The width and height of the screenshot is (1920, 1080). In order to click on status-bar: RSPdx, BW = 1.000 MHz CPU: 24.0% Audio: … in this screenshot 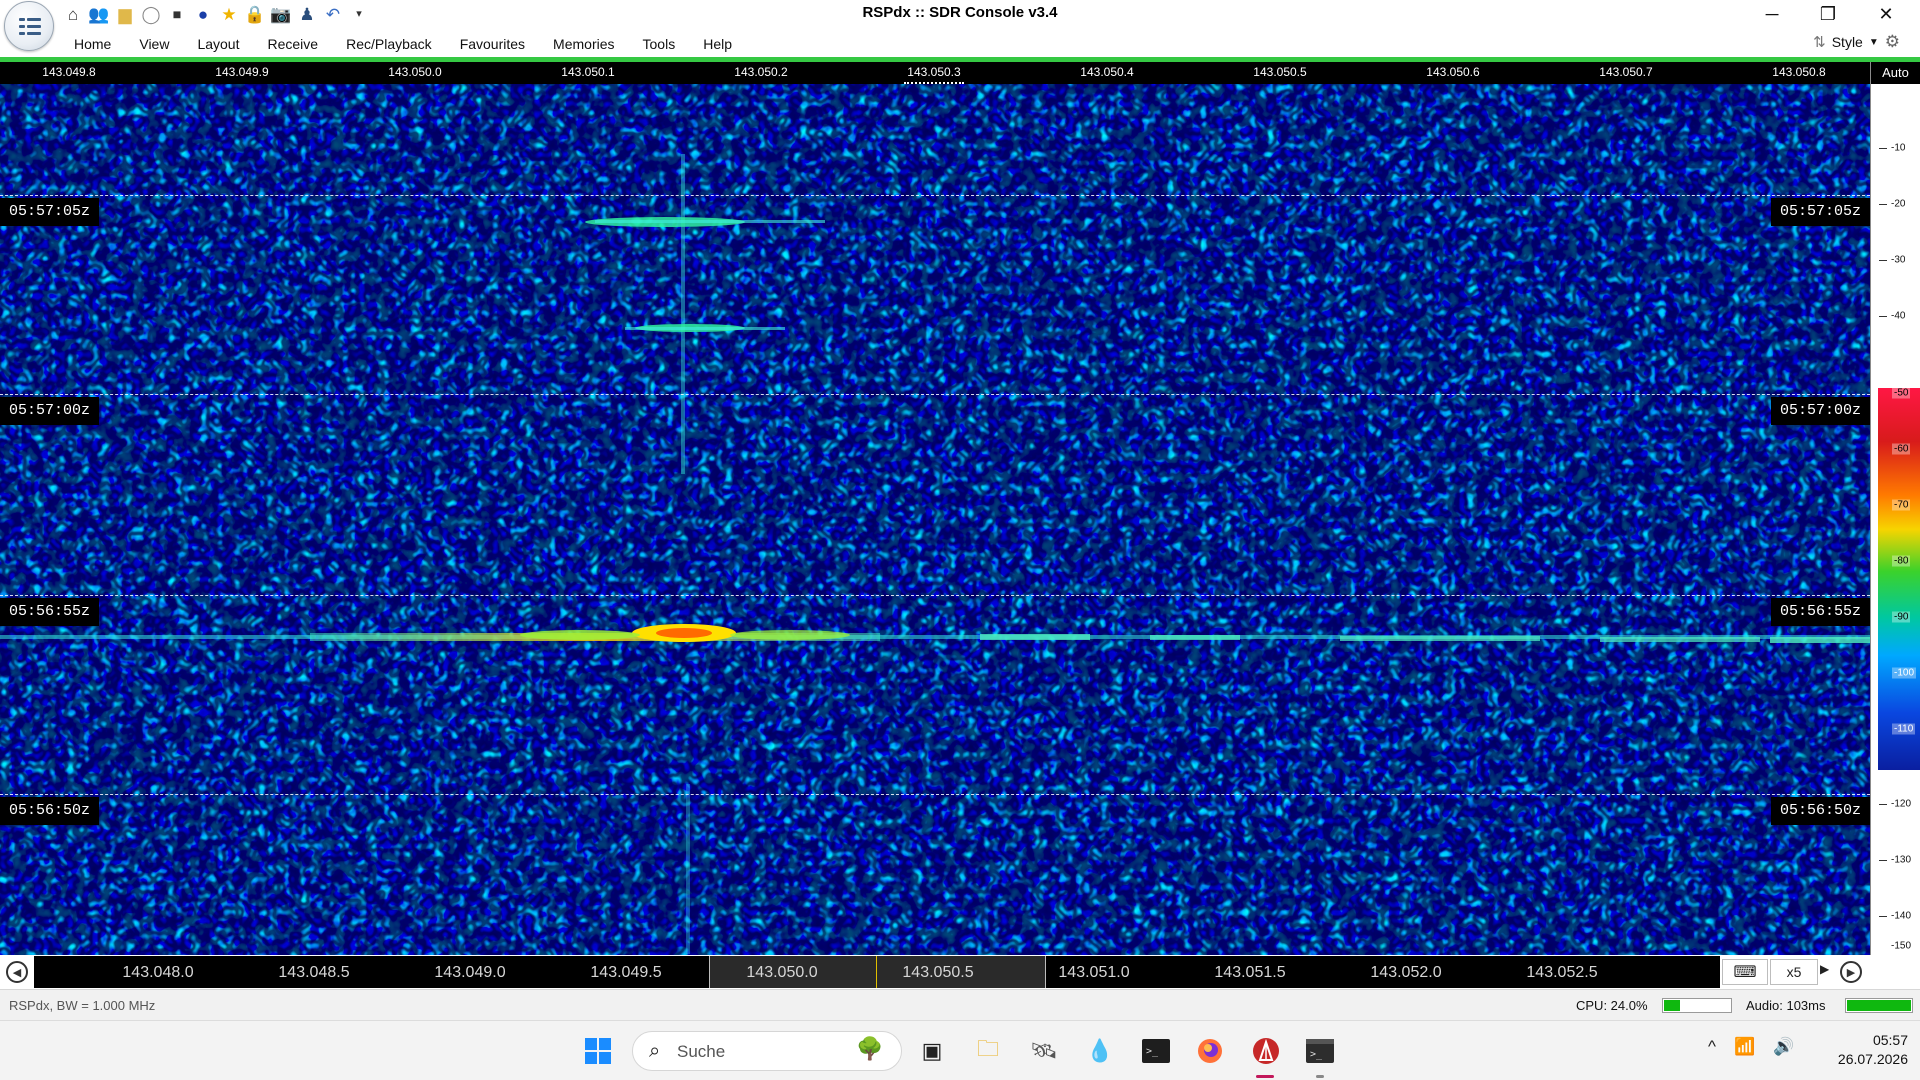, I will do `click(960, 1004)`.